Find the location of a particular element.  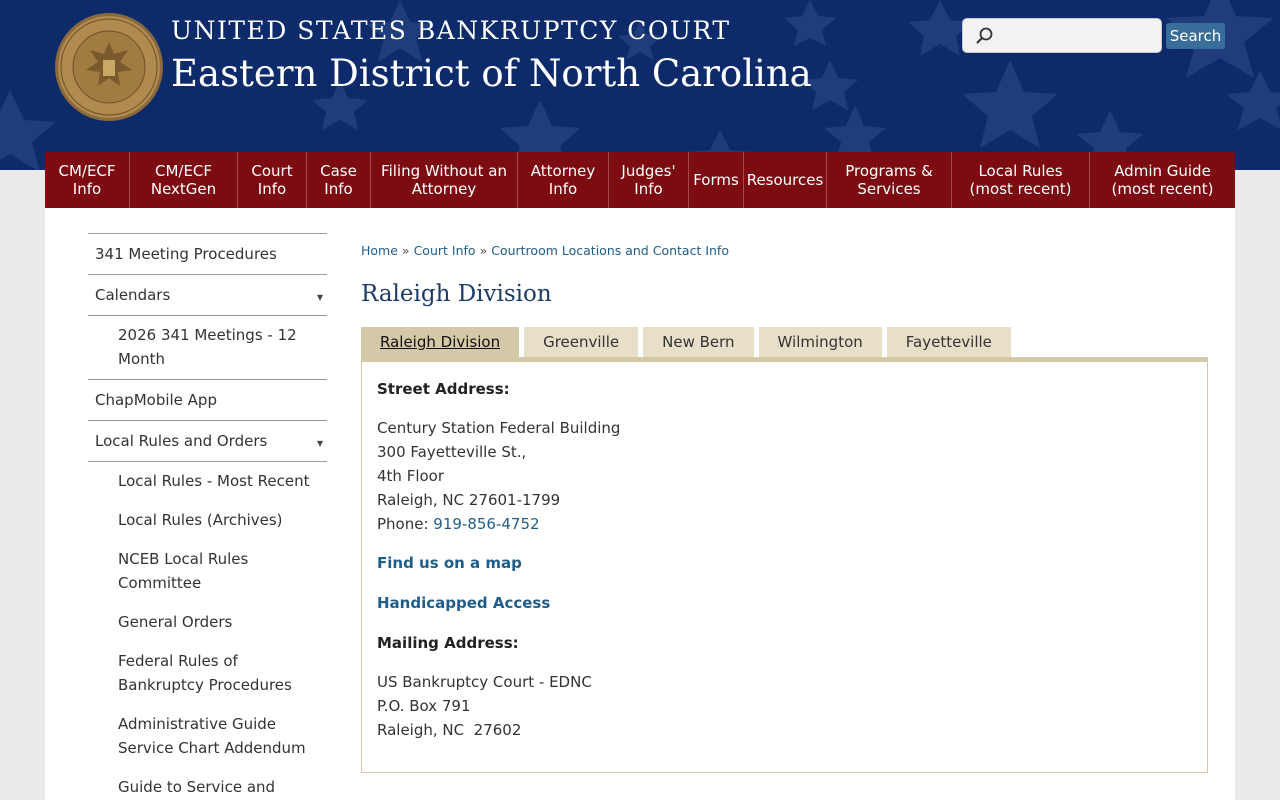

nav-cmecf-info: CM/ECF Info is located at coordinates (87, 180).